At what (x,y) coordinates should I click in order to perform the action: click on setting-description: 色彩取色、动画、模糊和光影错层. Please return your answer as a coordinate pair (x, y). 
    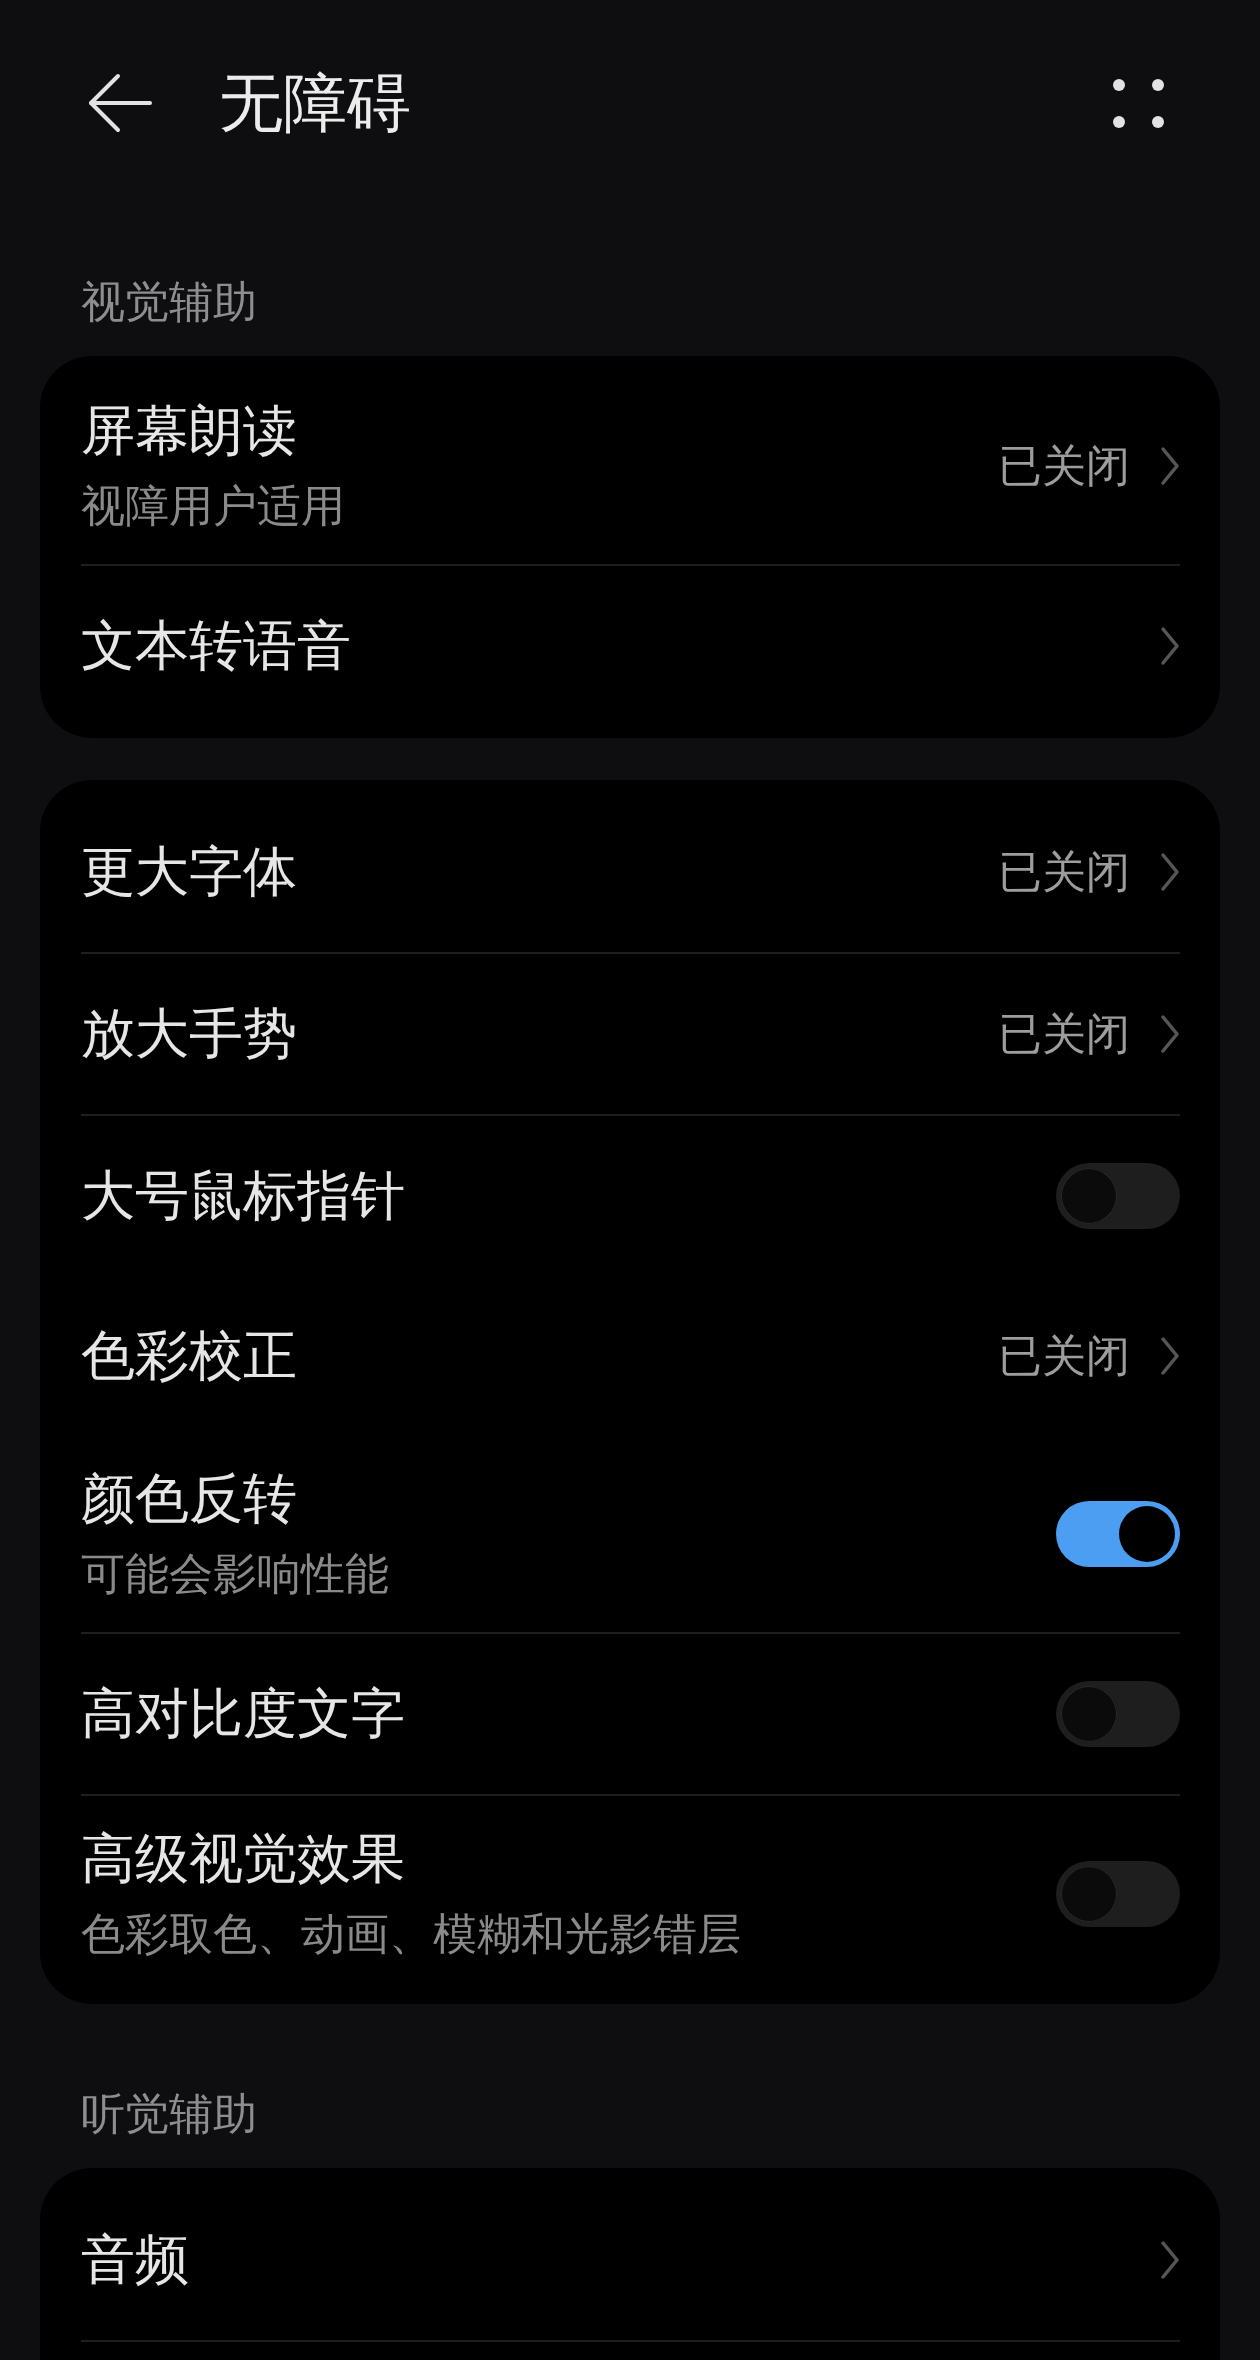
    Looking at the image, I should click on (411, 1934).